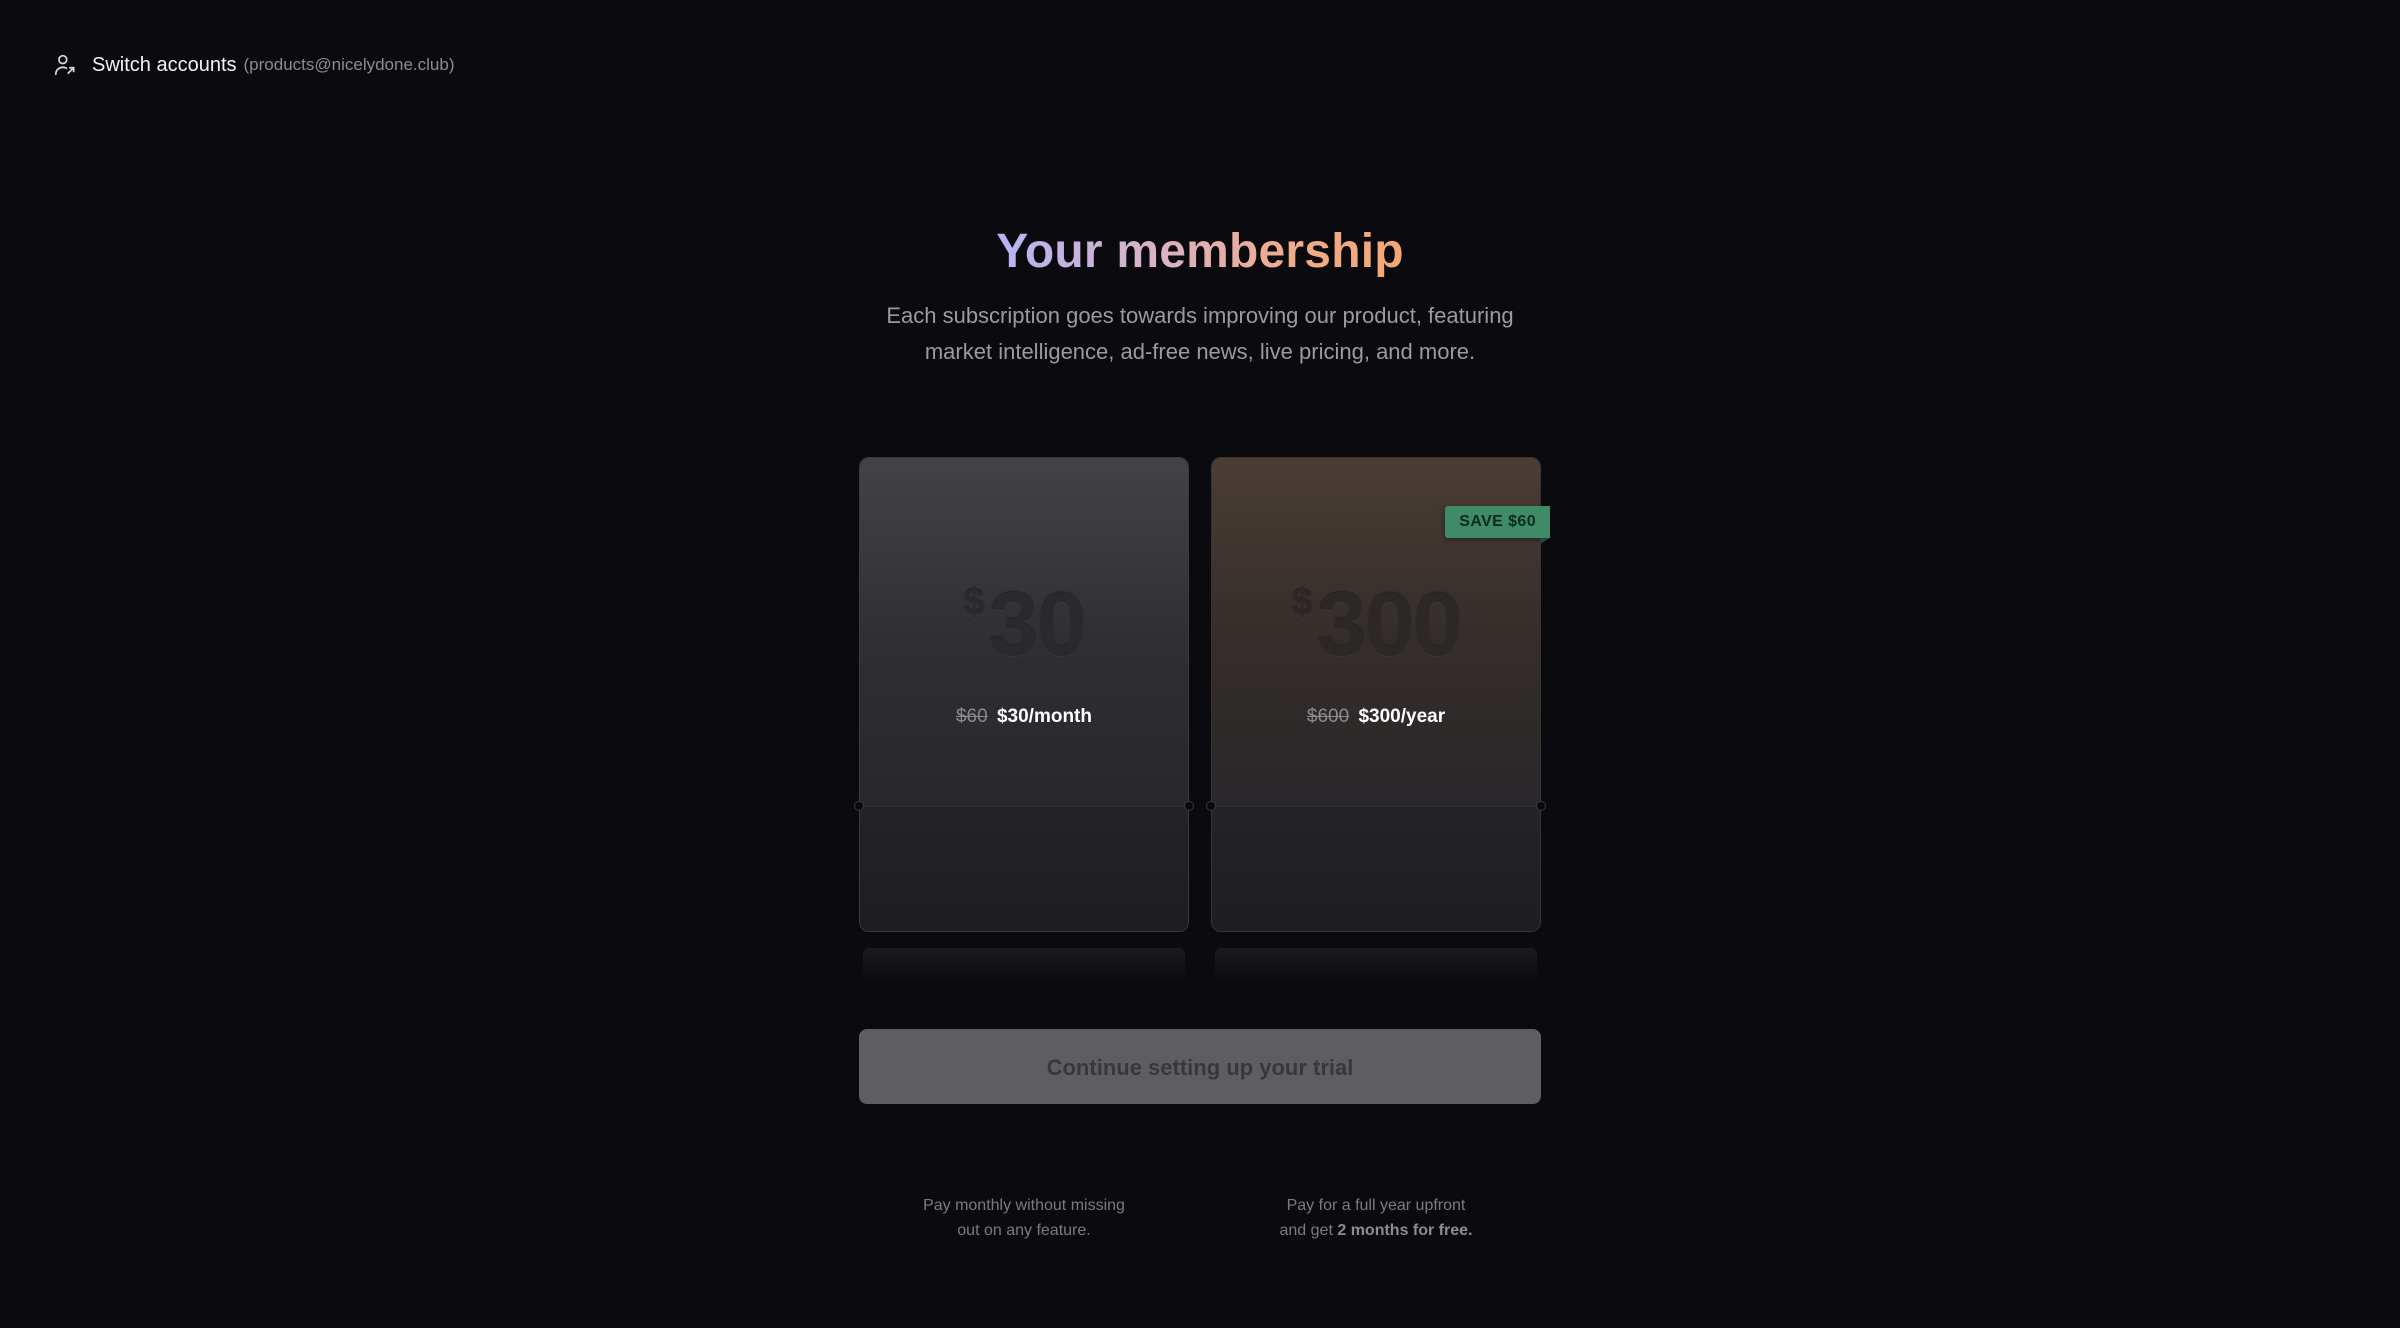 This screenshot has width=2400, height=1328. I want to click on switch-accounts-label: Switch accounts, so click(164, 64).